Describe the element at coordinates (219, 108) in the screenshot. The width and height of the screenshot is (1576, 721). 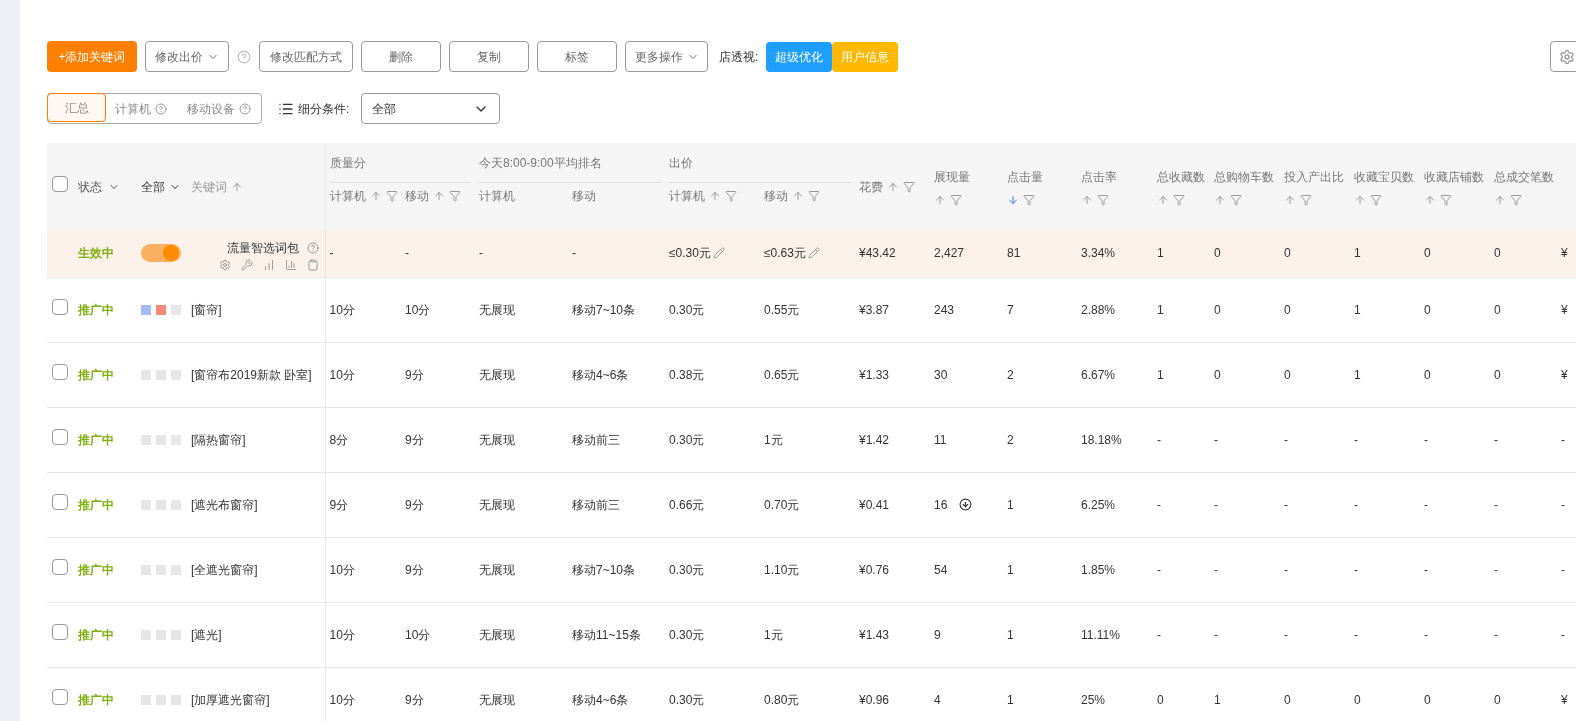
I see `device-tab: 移动设备` at that location.